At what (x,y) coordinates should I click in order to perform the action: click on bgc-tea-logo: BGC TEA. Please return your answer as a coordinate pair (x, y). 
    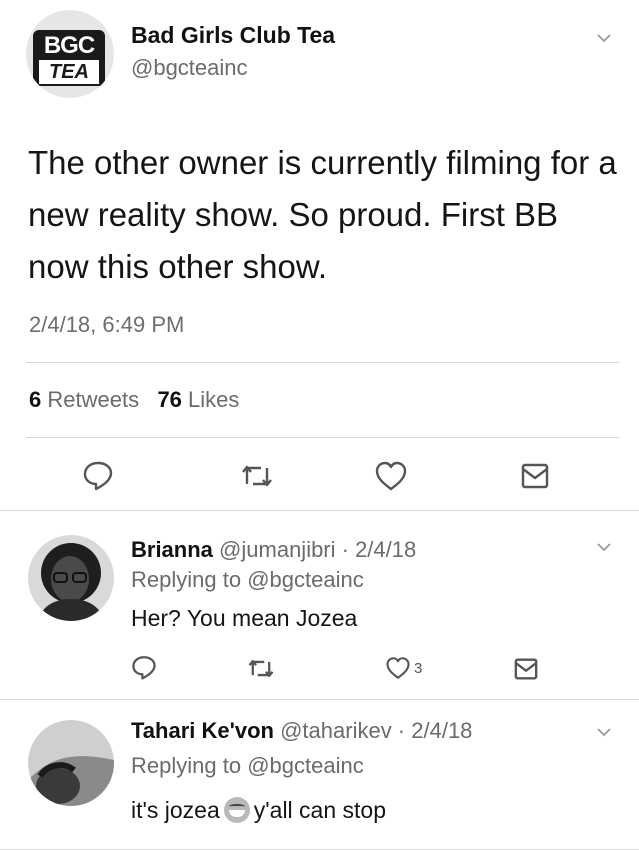
    Looking at the image, I should click on (69, 58).